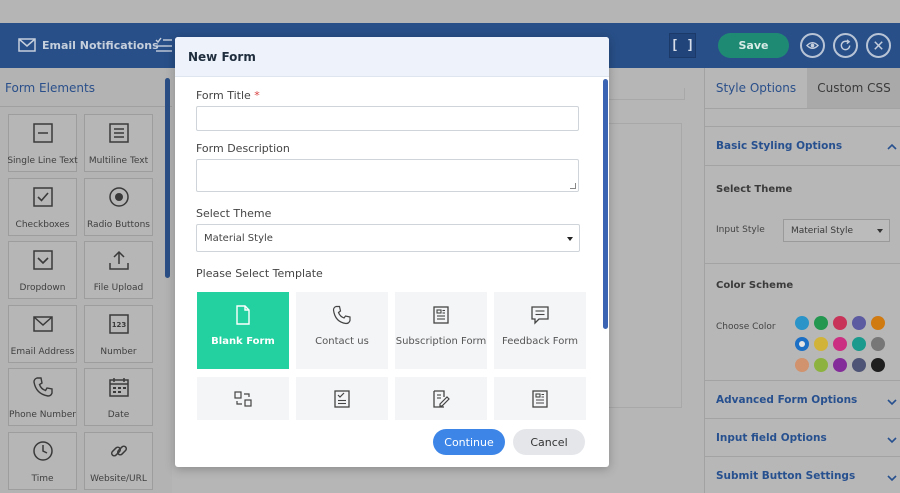 The image size is (900, 493). Describe the element at coordinates (740, 230) in the screenshot. I see `input-style-label: Input Style` at that location.